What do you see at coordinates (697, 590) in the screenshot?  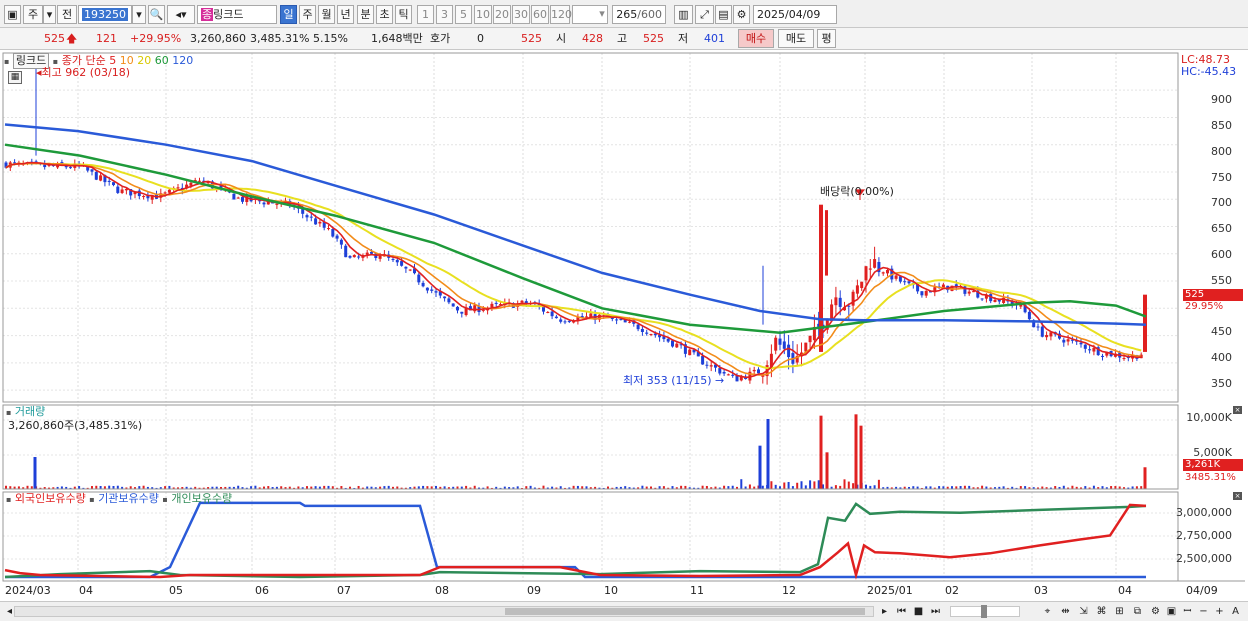 I see `x-label: 11` at bounding box center [697, 590].